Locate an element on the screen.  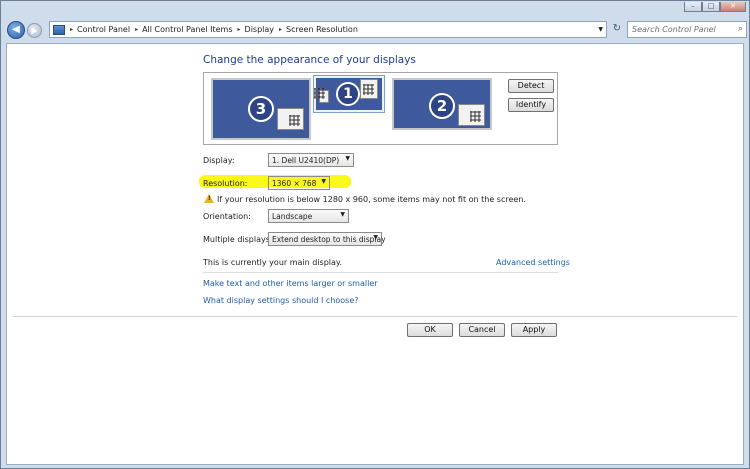
orientation-select: Landscape ▼ is located at coordinates (308, 216).